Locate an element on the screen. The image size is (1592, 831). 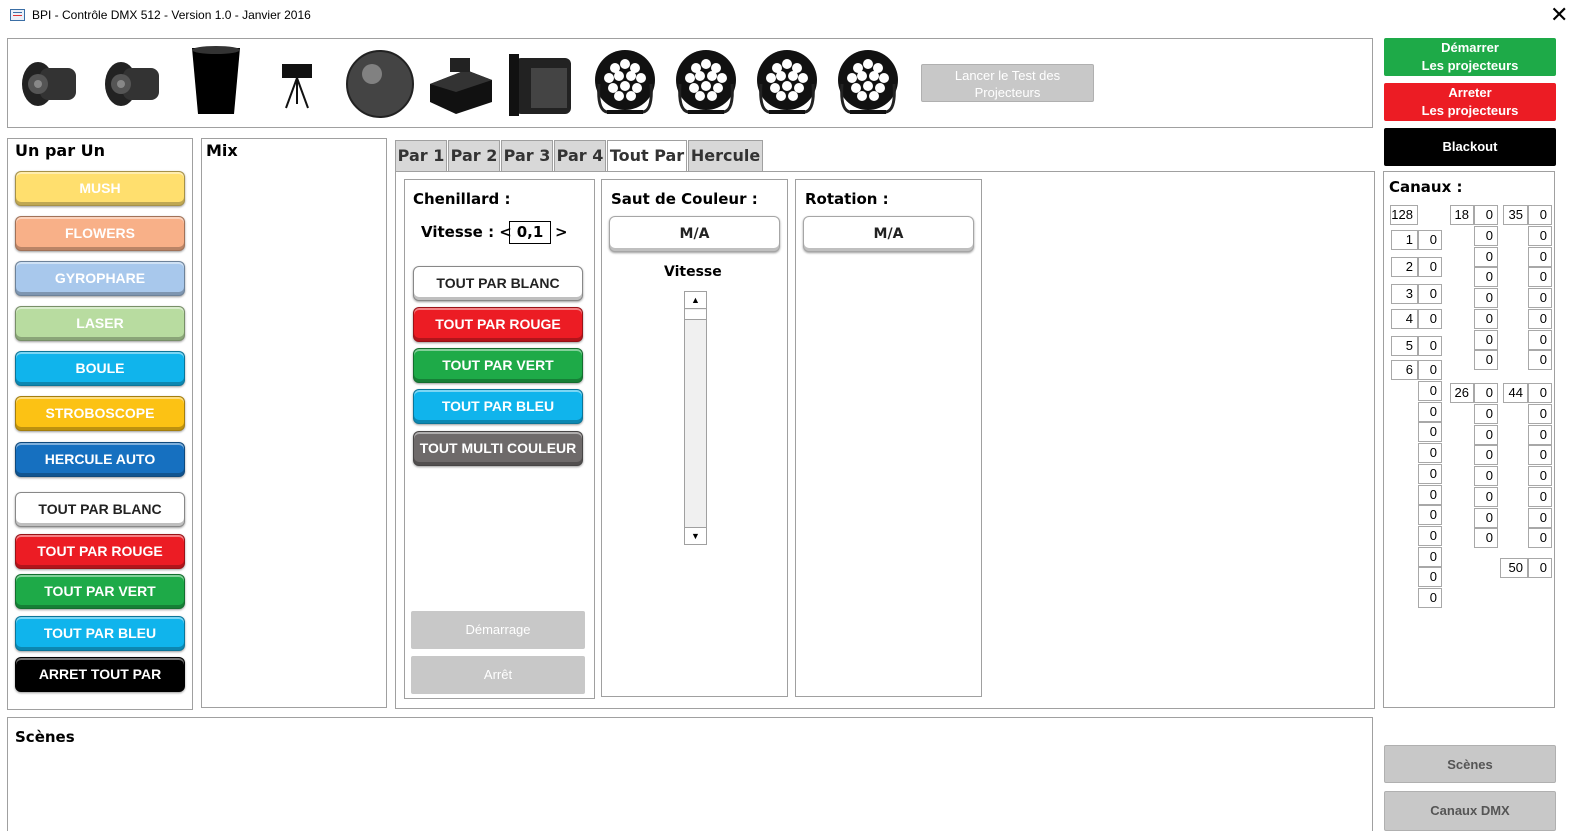
hercule-auto-button: HERCULE AUTO is located at coordinates (100, 459).